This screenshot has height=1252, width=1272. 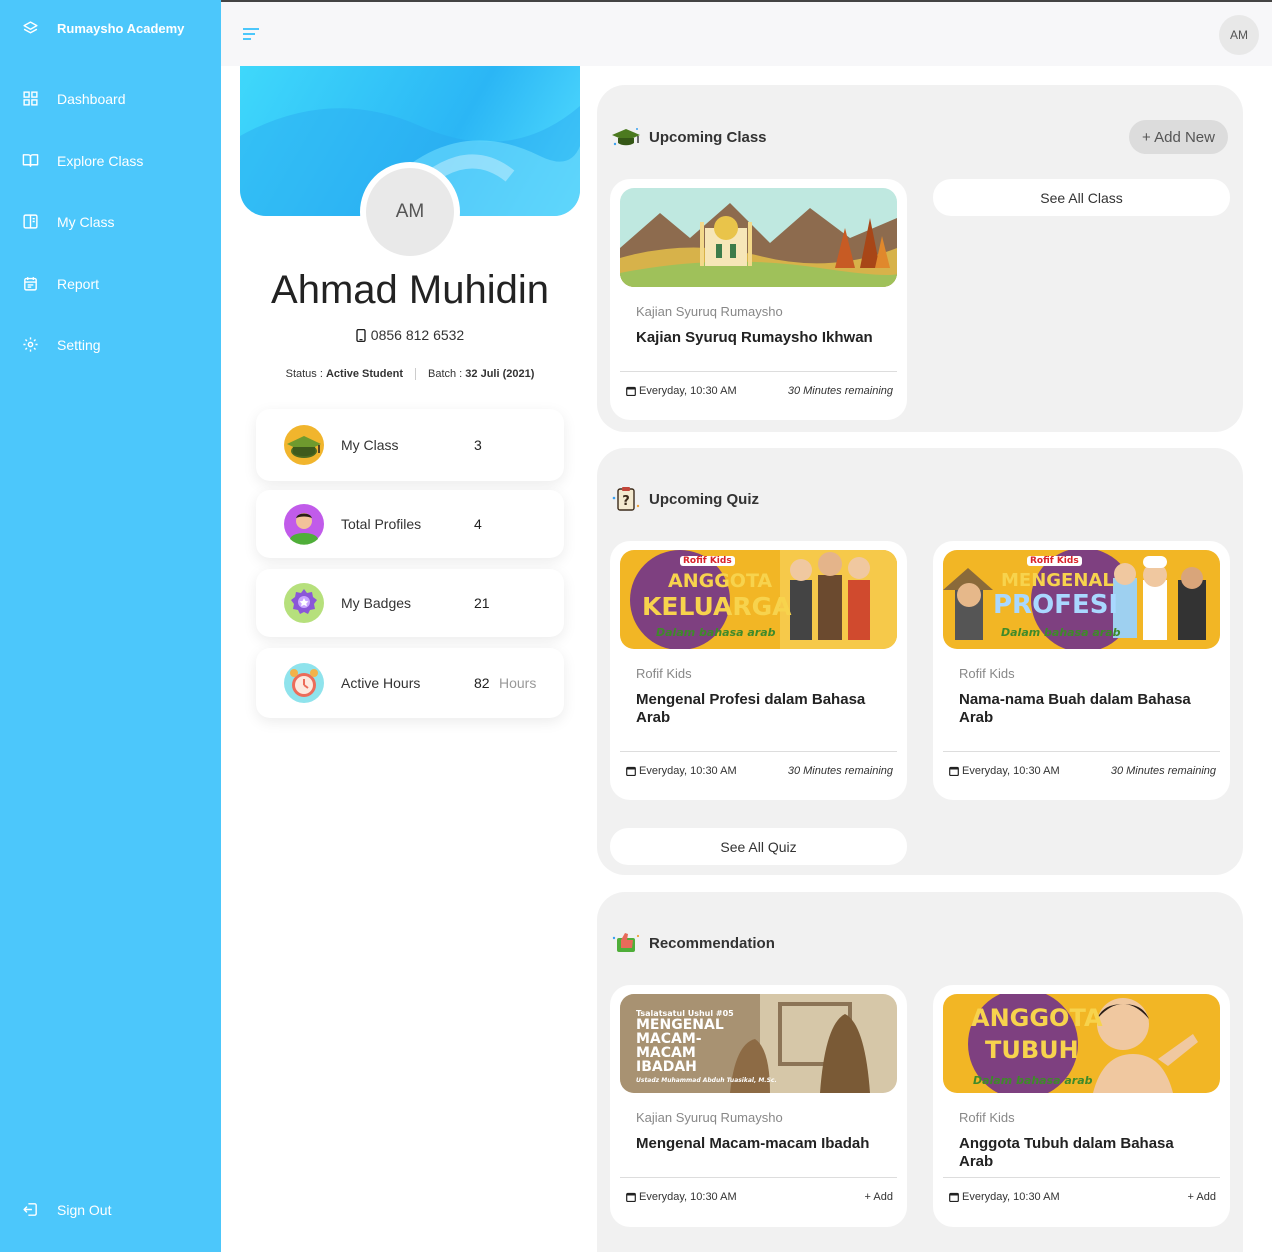 I want to click on status-value: Active Student, so click(x=364, y=374).